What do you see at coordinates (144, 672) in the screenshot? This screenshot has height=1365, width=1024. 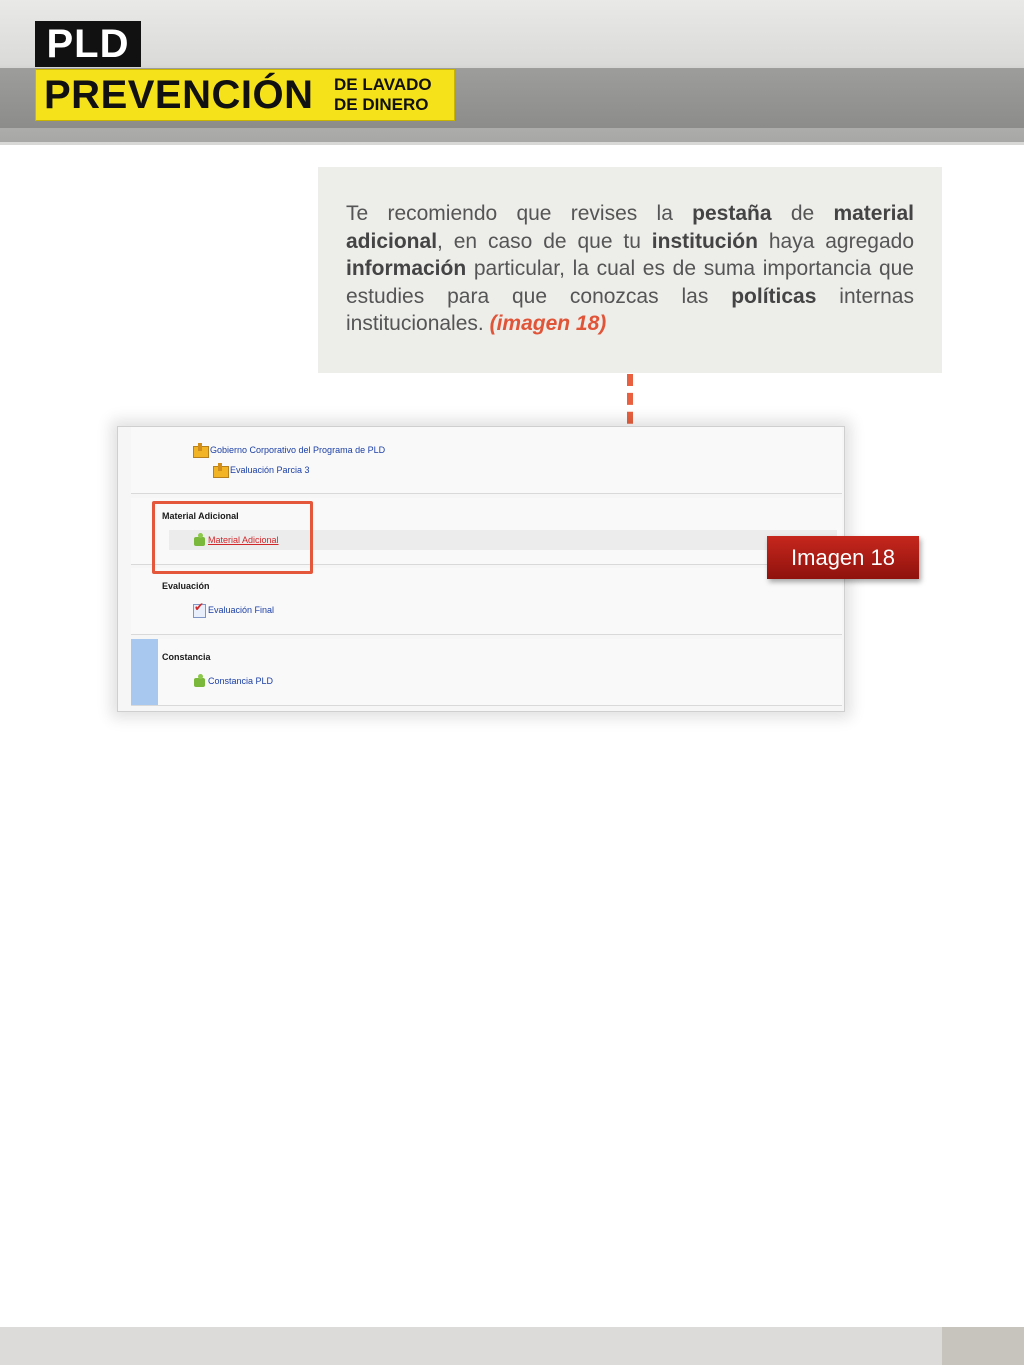 I see `current-section-marker` at bounding box center [144, 672].